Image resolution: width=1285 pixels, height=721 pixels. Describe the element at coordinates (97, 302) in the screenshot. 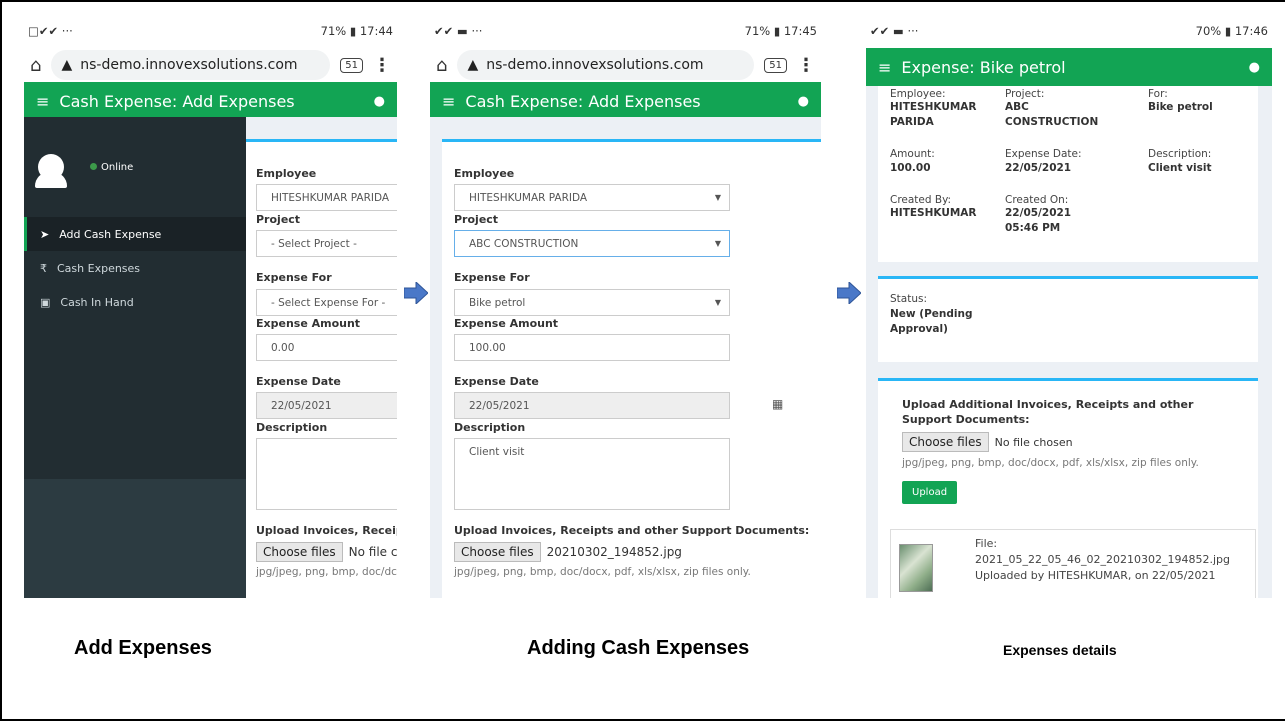

I see `sidebar-item-label: Cash In Hand` at that location.